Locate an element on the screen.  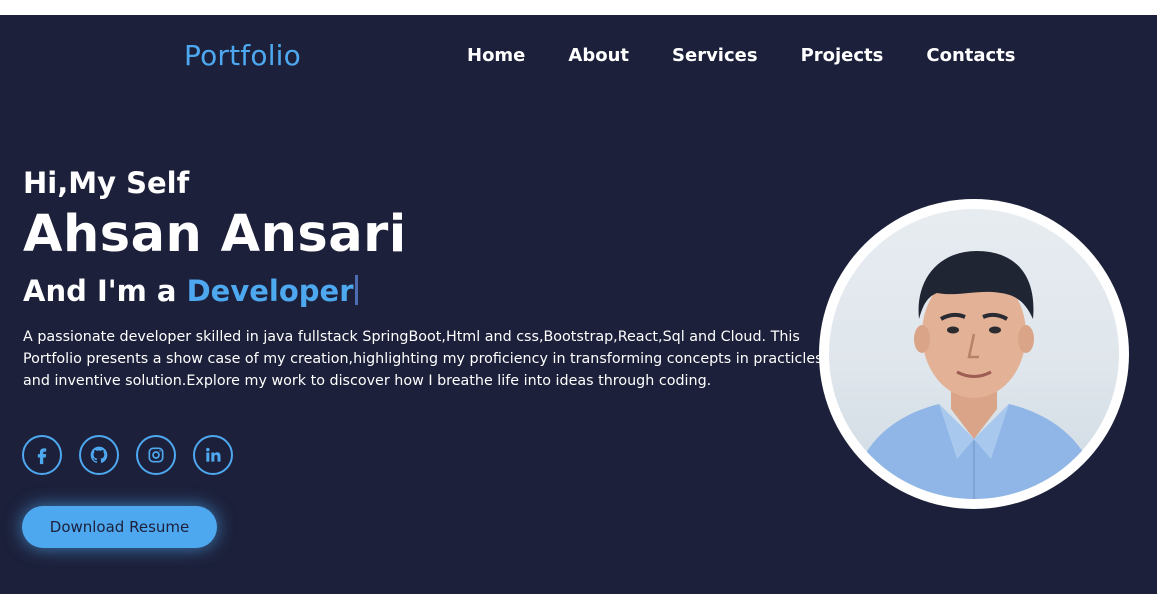
role-prefix: And I'm a is located at coordinates (105, 291).